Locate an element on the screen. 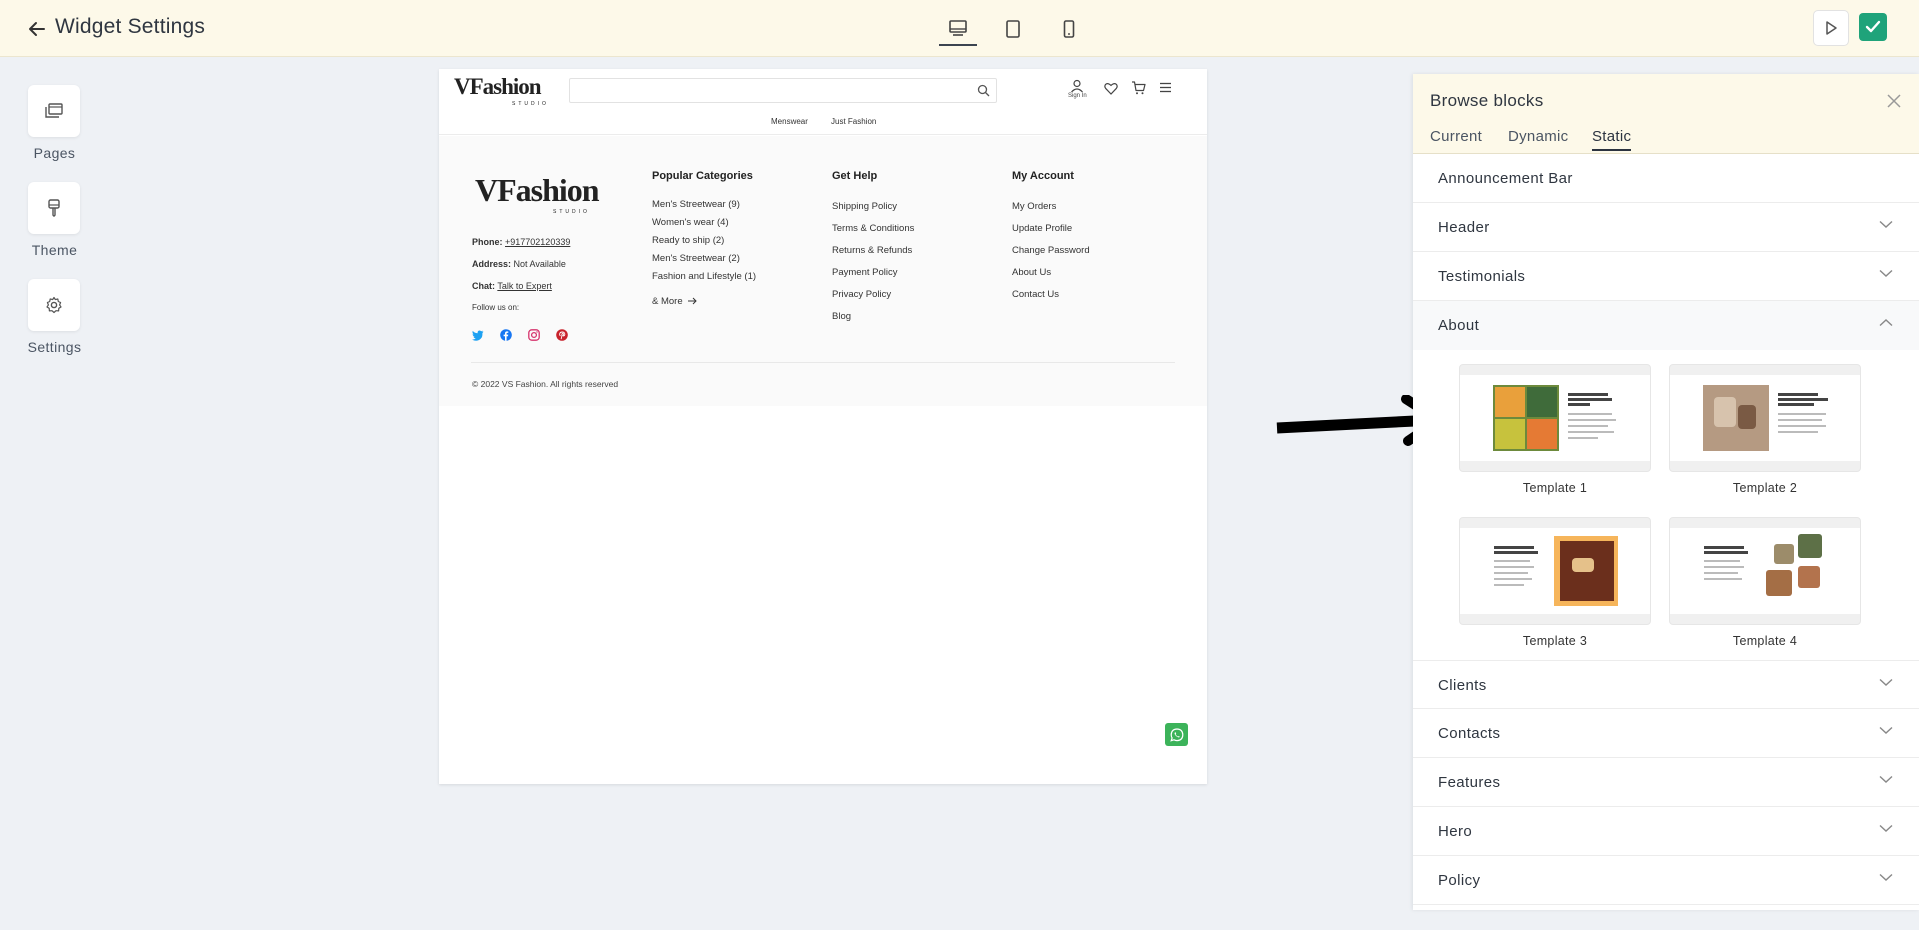 The width and height of the screenshot is (1919, 930). template-card-3: Template 3 is located at coordinates (1555, 582).